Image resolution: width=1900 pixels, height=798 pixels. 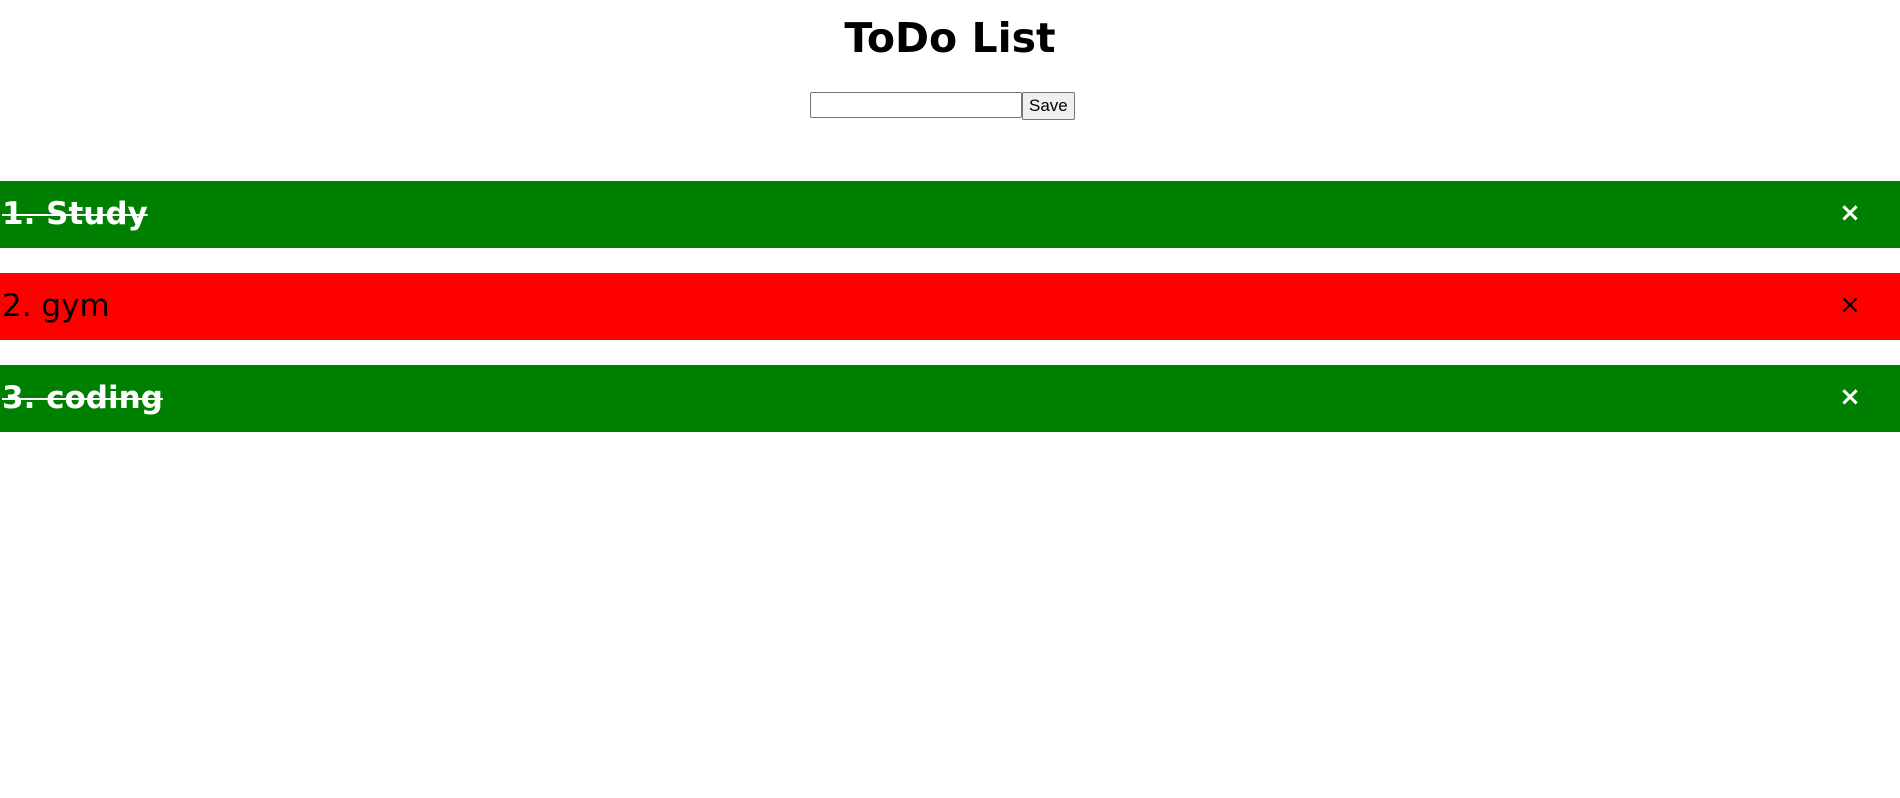 I want to click on todo-item-label: 3. coding, so click(x=82, y=398).